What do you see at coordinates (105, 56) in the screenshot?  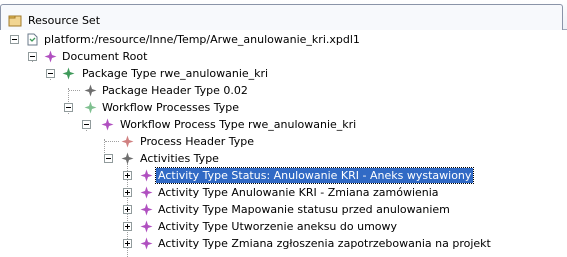 I see `tree-item-label: Document Root` at bounding box center [105, 56].